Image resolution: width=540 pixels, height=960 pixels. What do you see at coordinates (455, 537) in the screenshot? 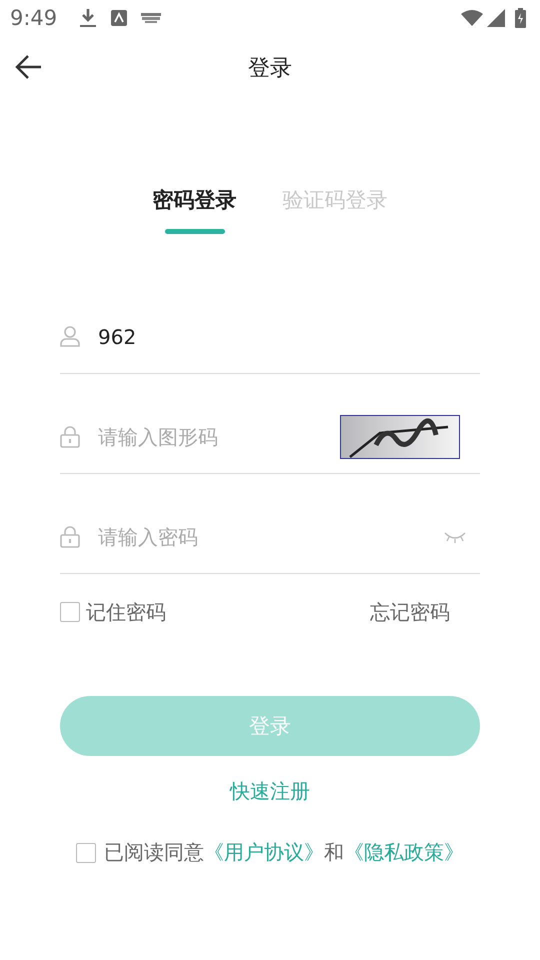
I see `eye-closed-icon` at bounding box center [455, 537].